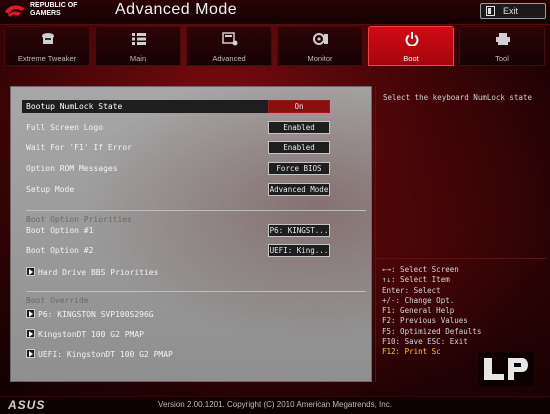 The image size is (550, 414). I want to click on setting-label-wait-f1: Wait For 'F1' If Error, so click(79, 147).